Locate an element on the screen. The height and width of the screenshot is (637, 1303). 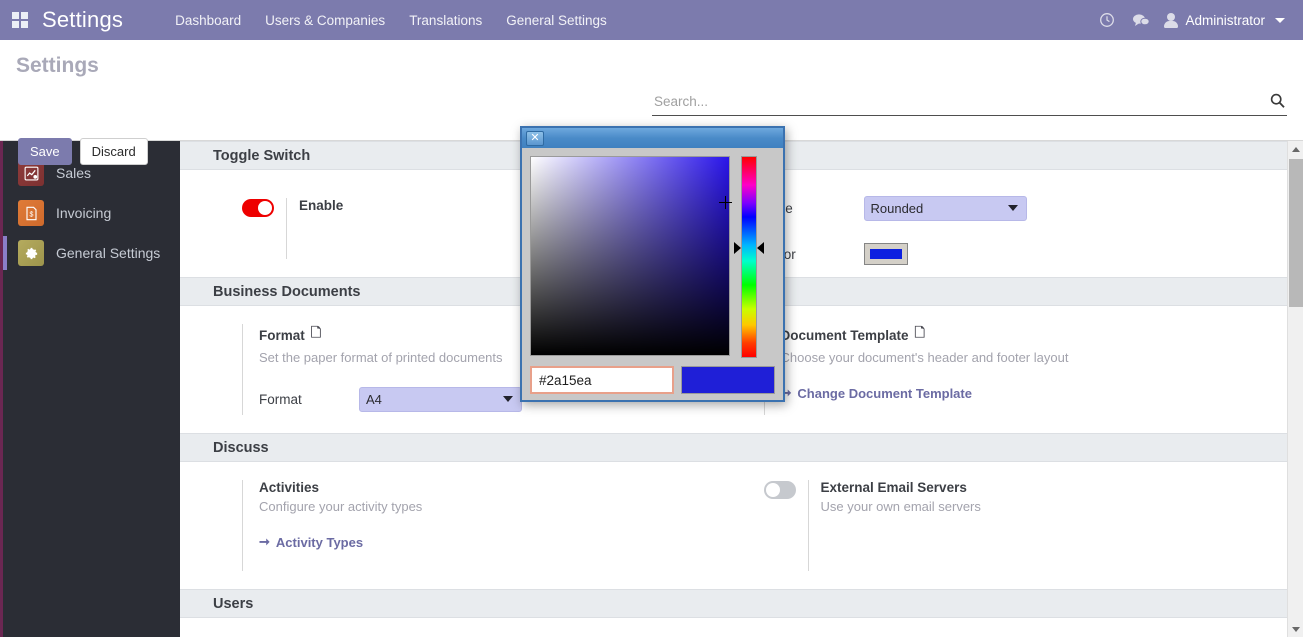
dialog-body is located at coordinates (652, 275).